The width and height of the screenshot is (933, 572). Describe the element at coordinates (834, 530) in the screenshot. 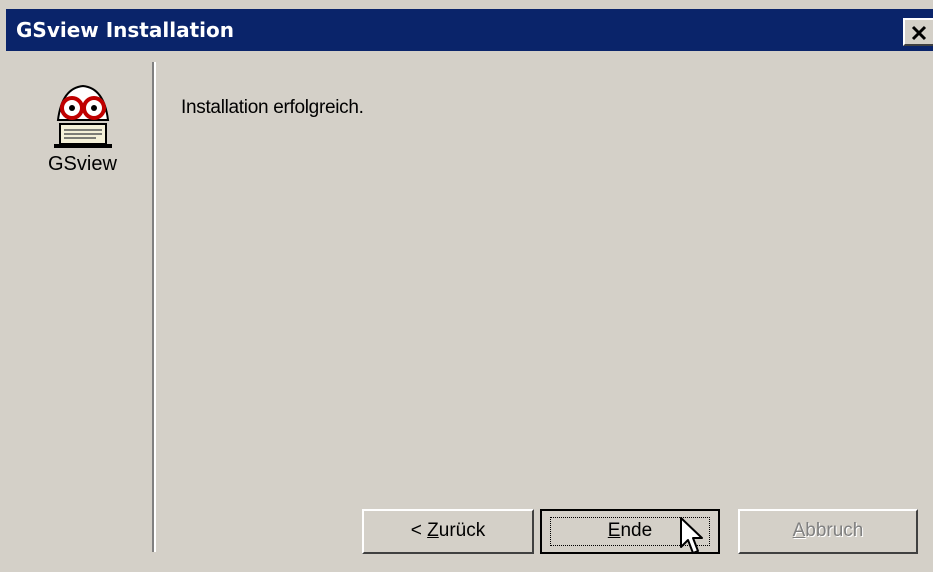

I see `cancel-button-label: bbruch` at that location.